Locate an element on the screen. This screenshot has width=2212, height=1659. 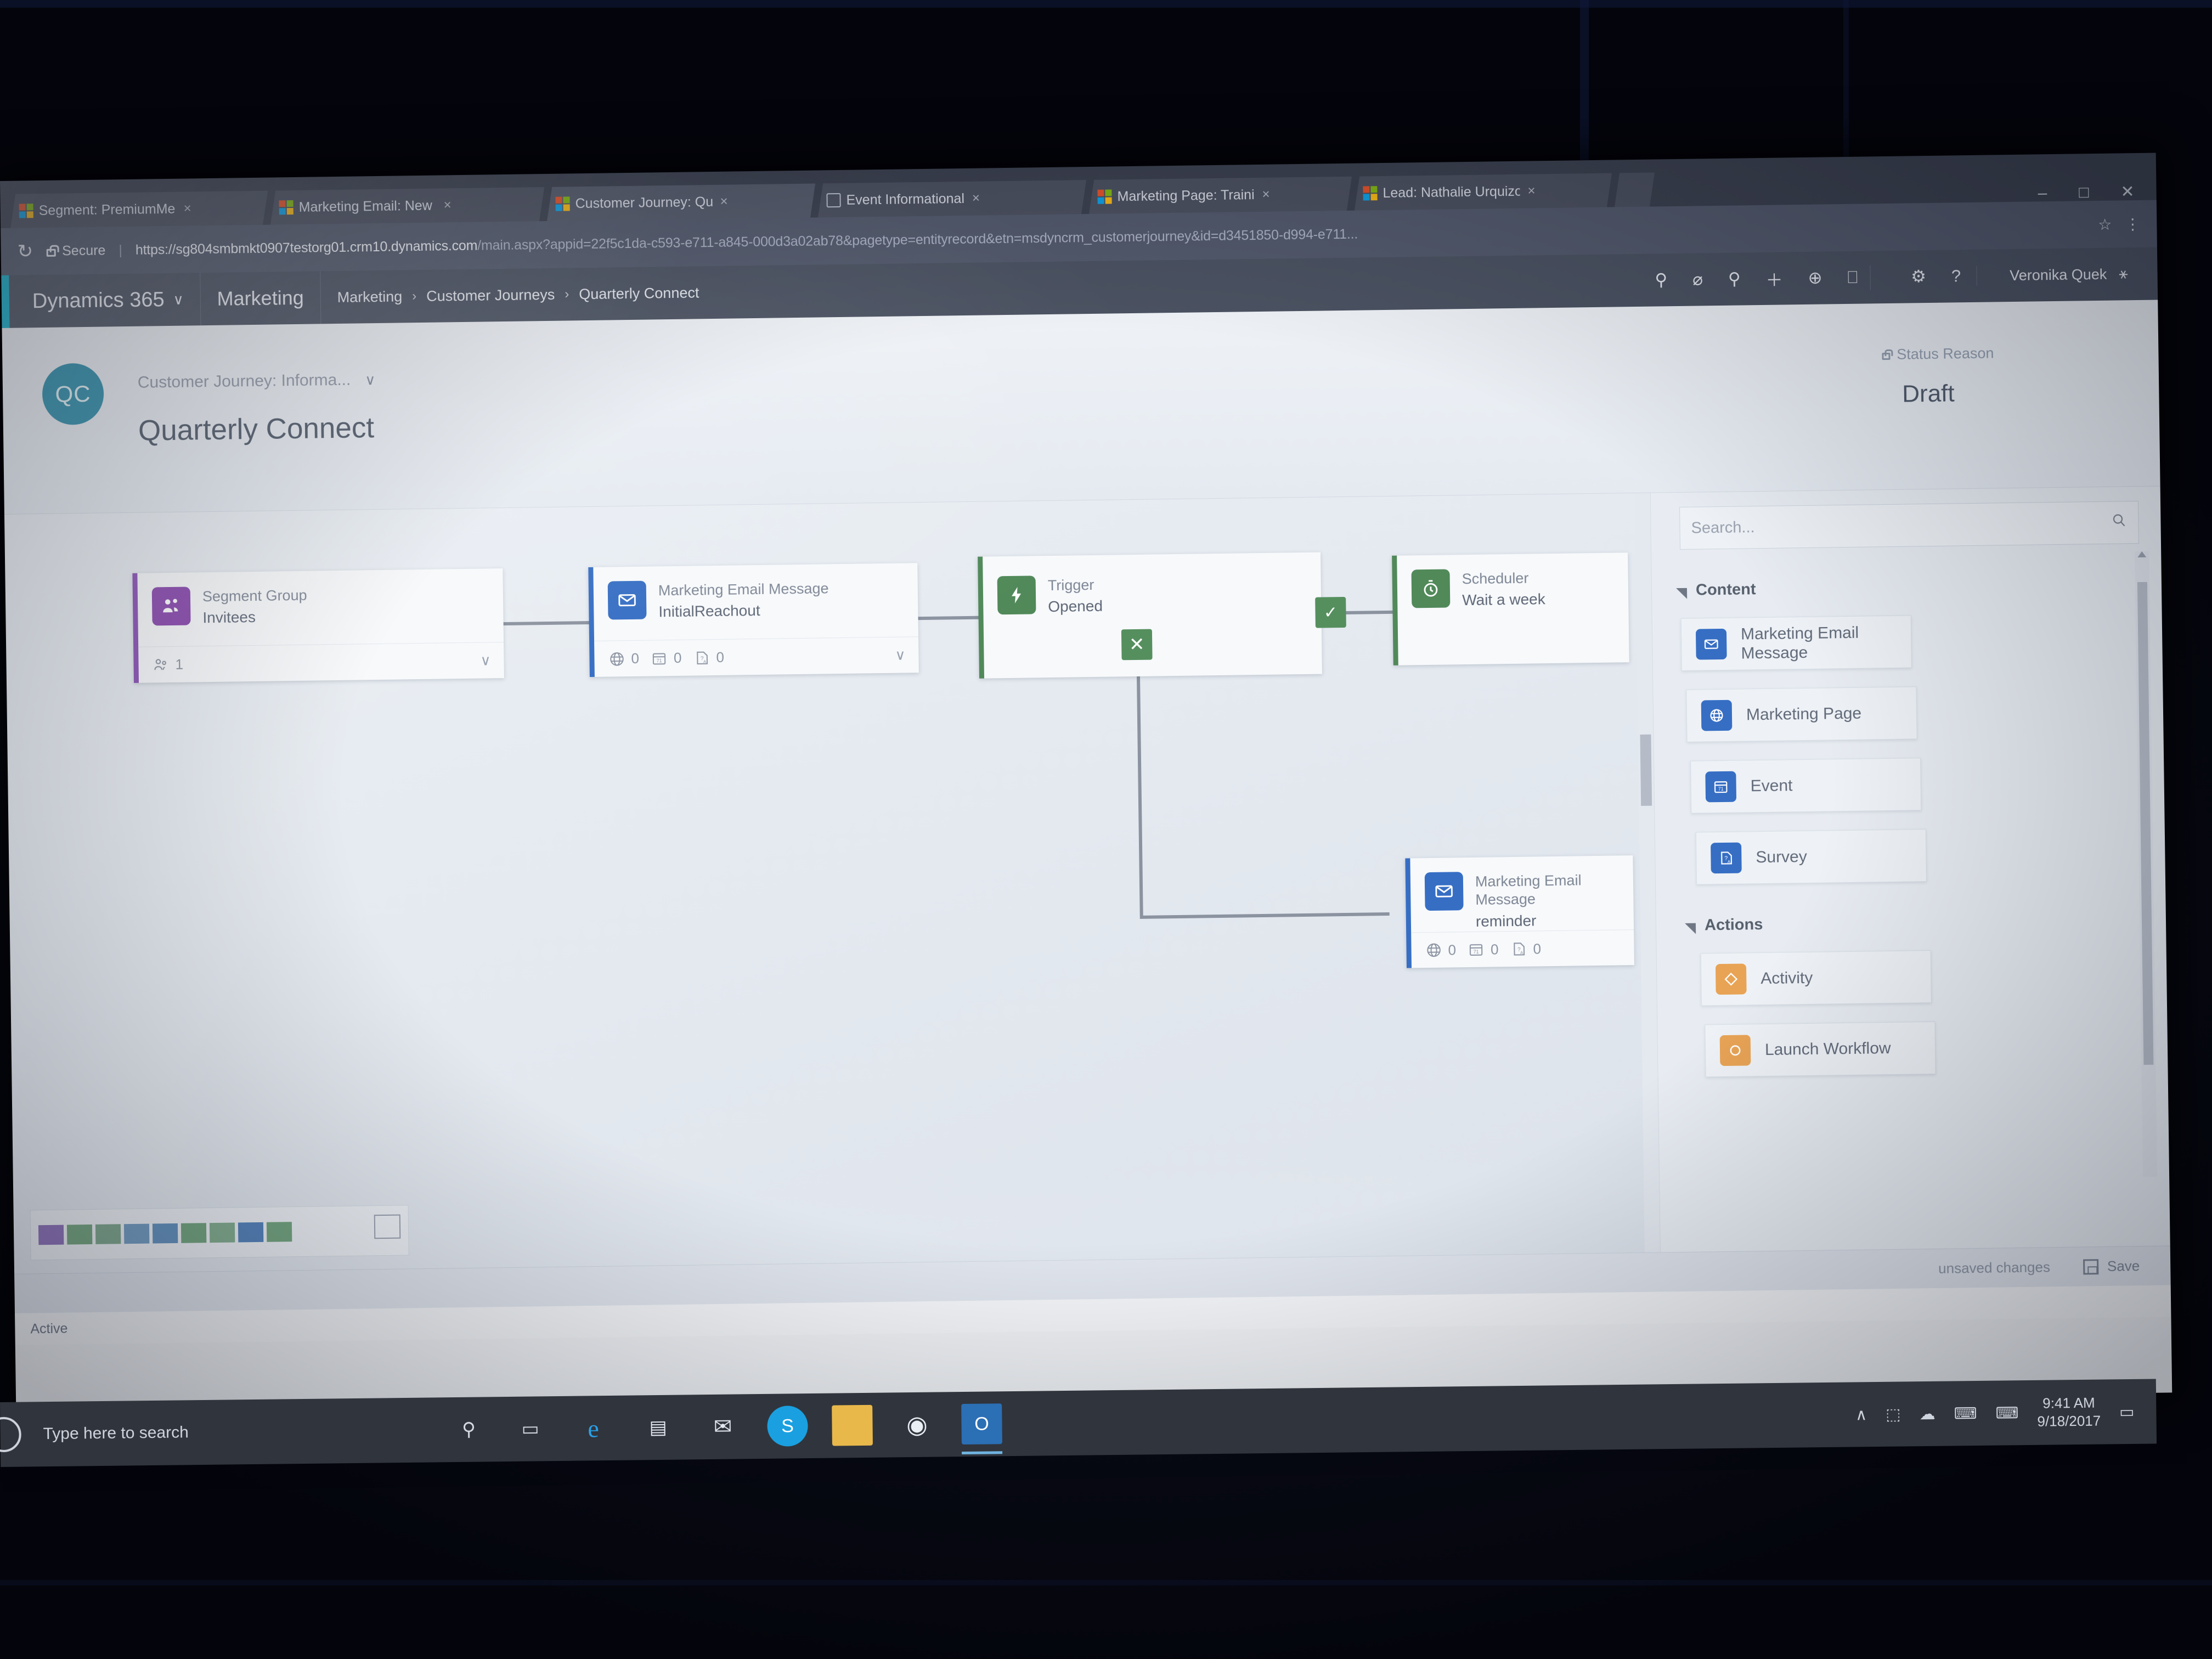
close-window-button: ✕ is located at coordinates (2127, 192).